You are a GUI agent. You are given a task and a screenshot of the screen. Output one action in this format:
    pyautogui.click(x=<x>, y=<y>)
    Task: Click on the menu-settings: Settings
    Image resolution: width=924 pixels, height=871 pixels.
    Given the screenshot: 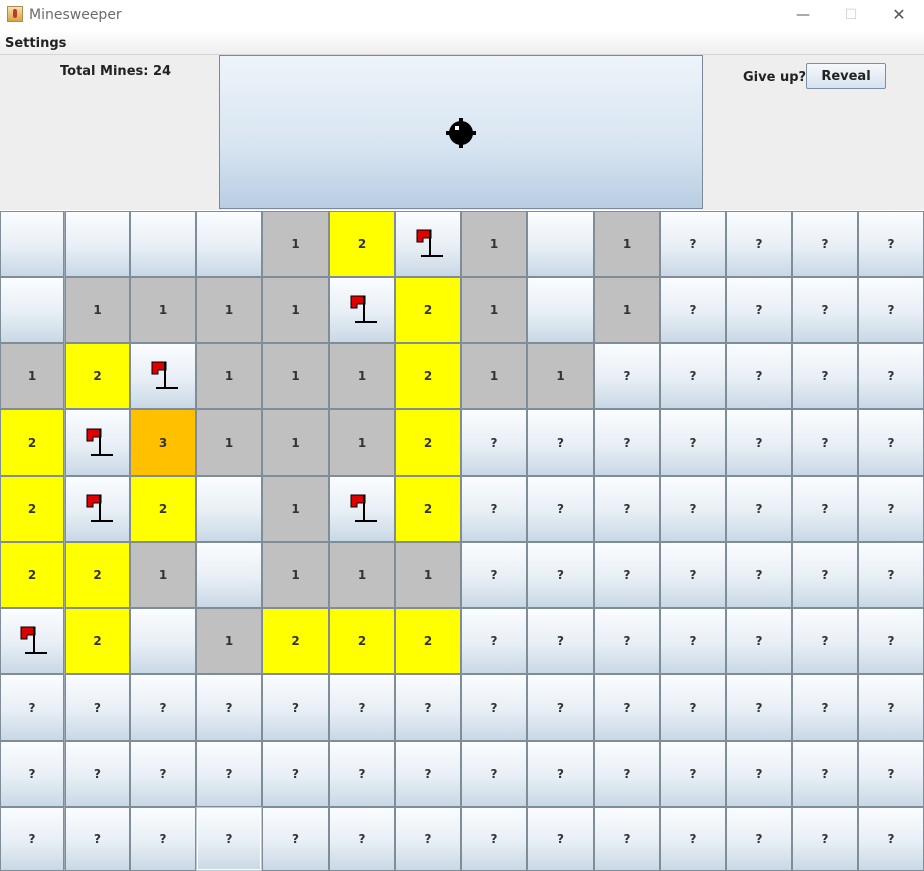 What is the action you would take?
    pyautogui.click(x=35, y=43)
    